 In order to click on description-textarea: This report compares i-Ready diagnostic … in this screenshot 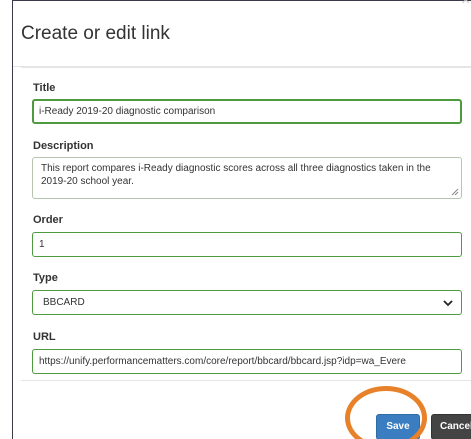, I will do `click(247, 178)`.